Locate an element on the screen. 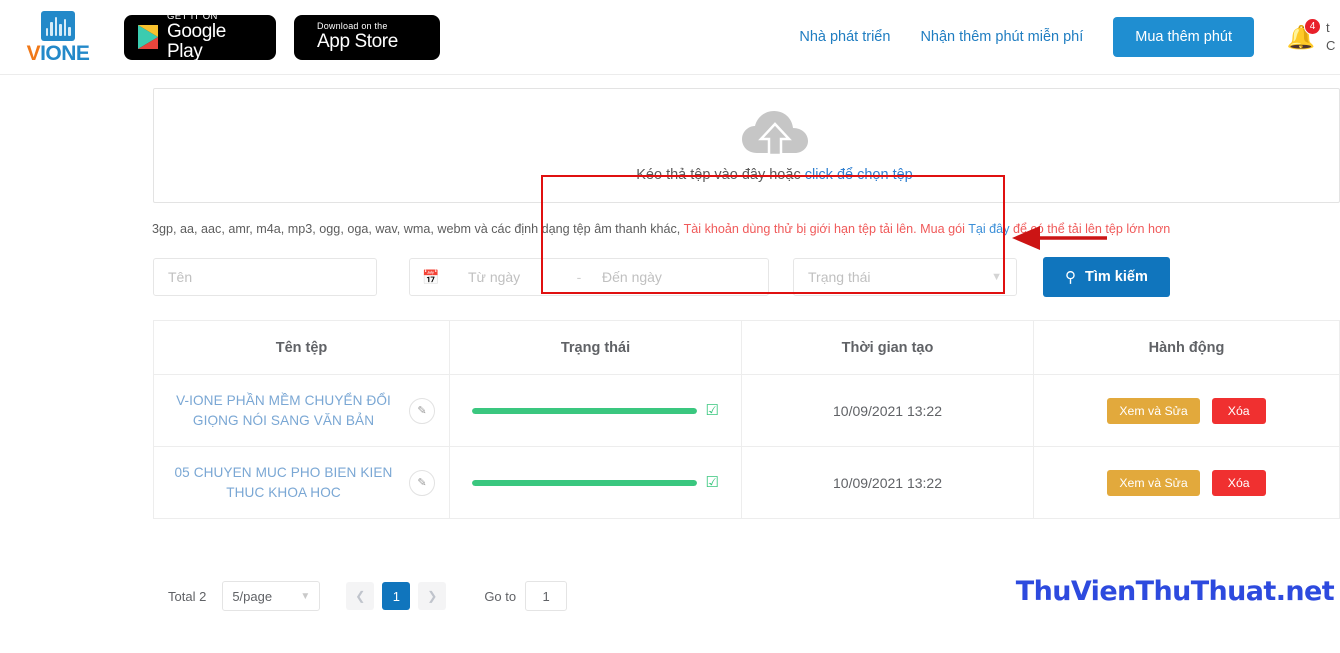 The width and height of the screenshot is (1340, 653). notifications-button: 🔔 4 is located at coordinates (1302, 37).